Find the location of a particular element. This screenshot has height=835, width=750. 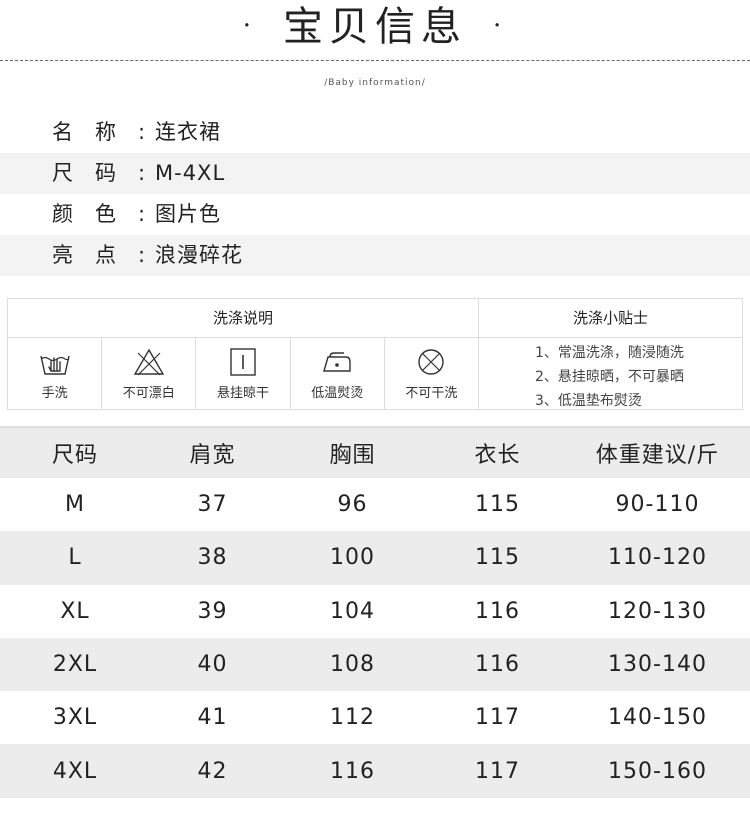

care-instructions-title: 洗涤说明 is located at coordinates (243, 318).